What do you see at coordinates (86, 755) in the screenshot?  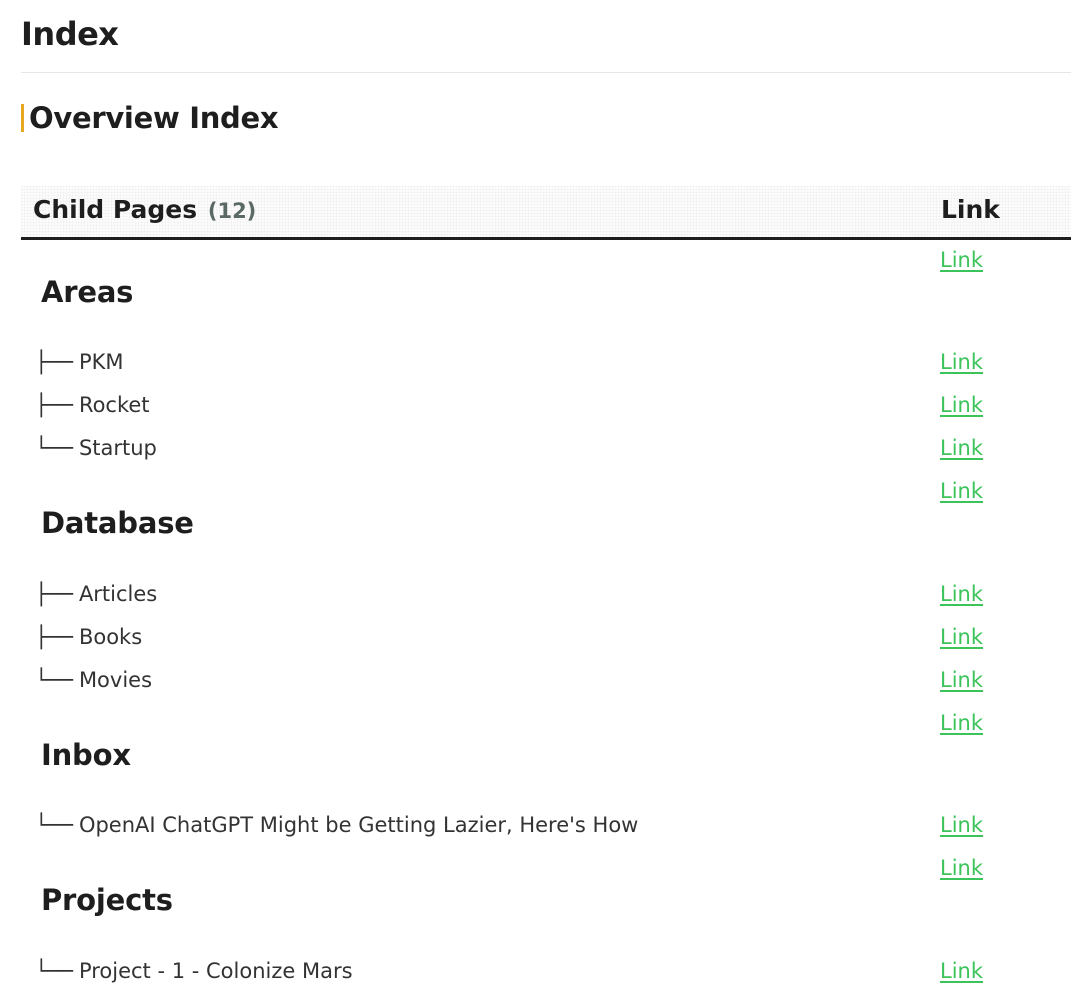 I see `group-title: Inbox` at bounding box center [86, 755].